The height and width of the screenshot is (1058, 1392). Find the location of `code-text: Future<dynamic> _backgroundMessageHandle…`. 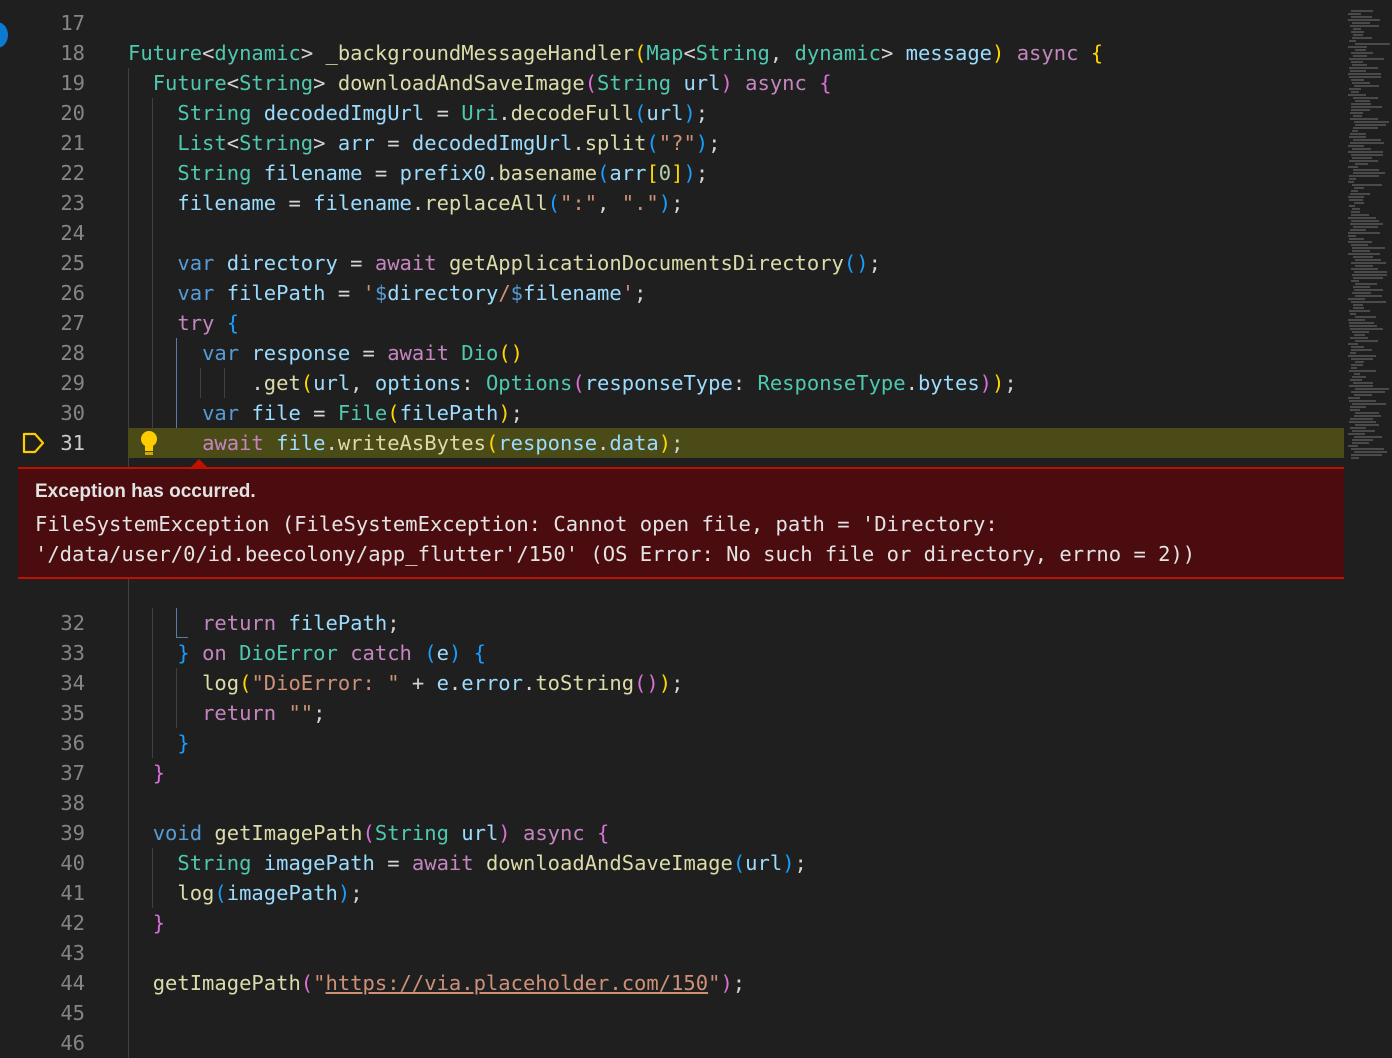

code-text: Future<dynamic> _backgroundMessageHandle… is located at coordinates (616, 53).